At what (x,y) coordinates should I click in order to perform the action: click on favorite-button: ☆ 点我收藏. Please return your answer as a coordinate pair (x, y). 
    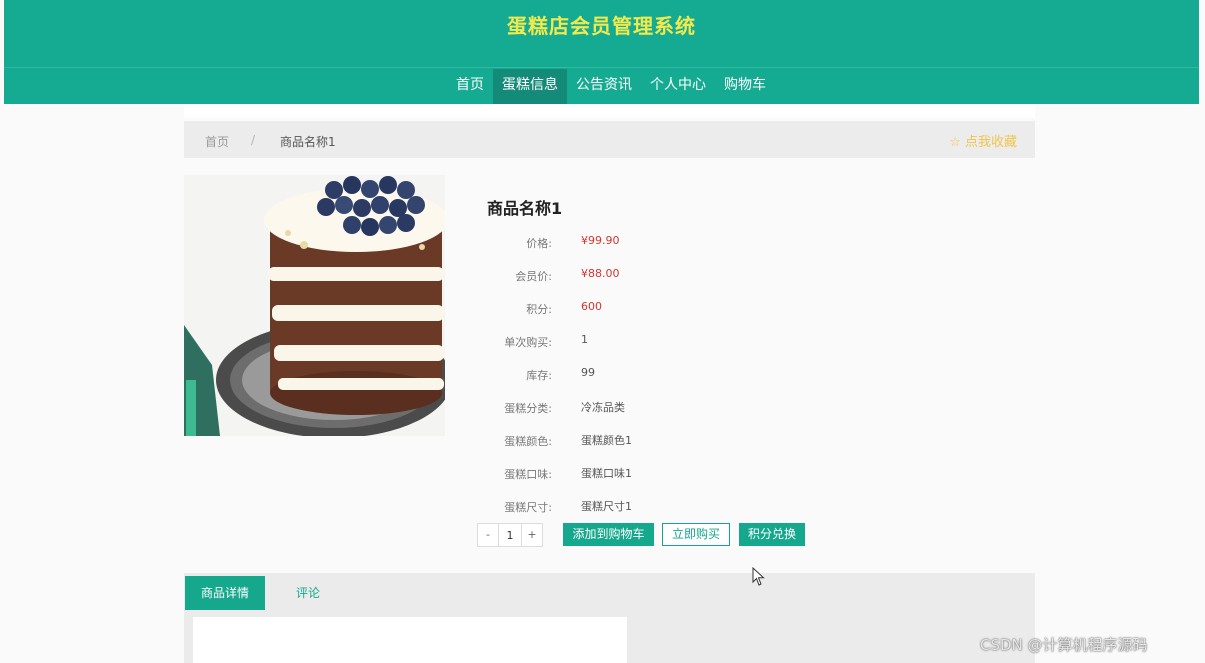
    Looking at the image, I should click on (983, 140).